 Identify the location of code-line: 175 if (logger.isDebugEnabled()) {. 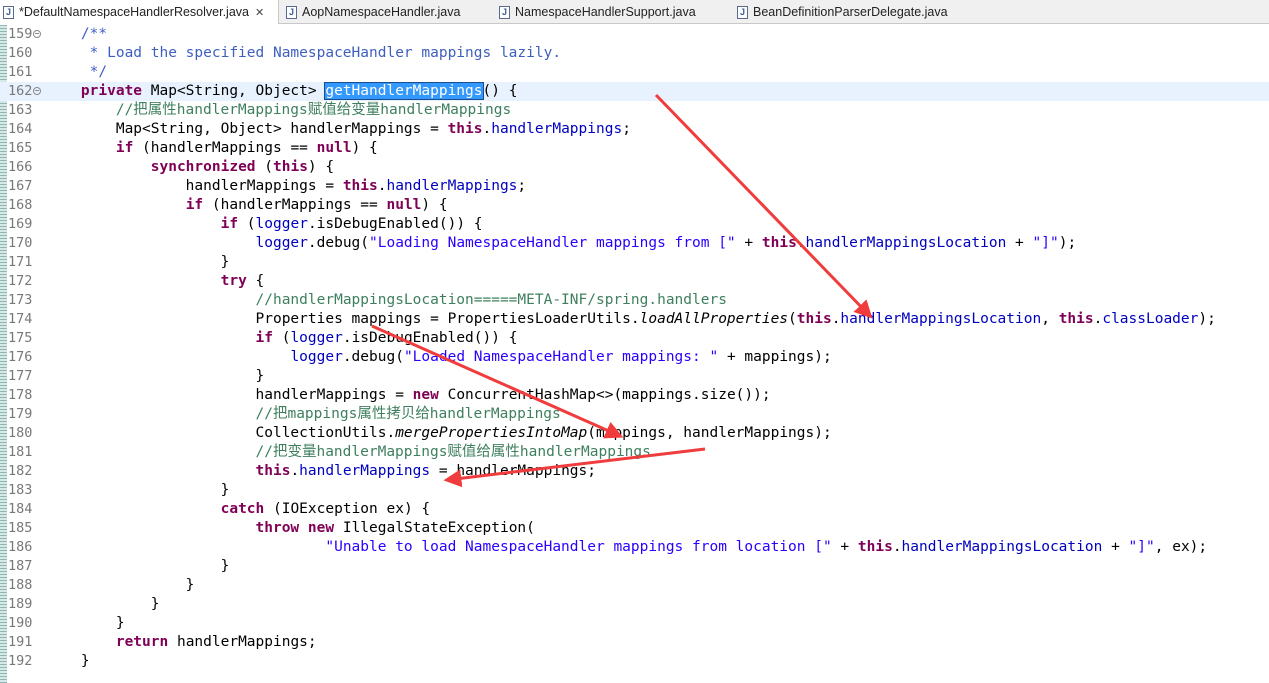
(634, 338).